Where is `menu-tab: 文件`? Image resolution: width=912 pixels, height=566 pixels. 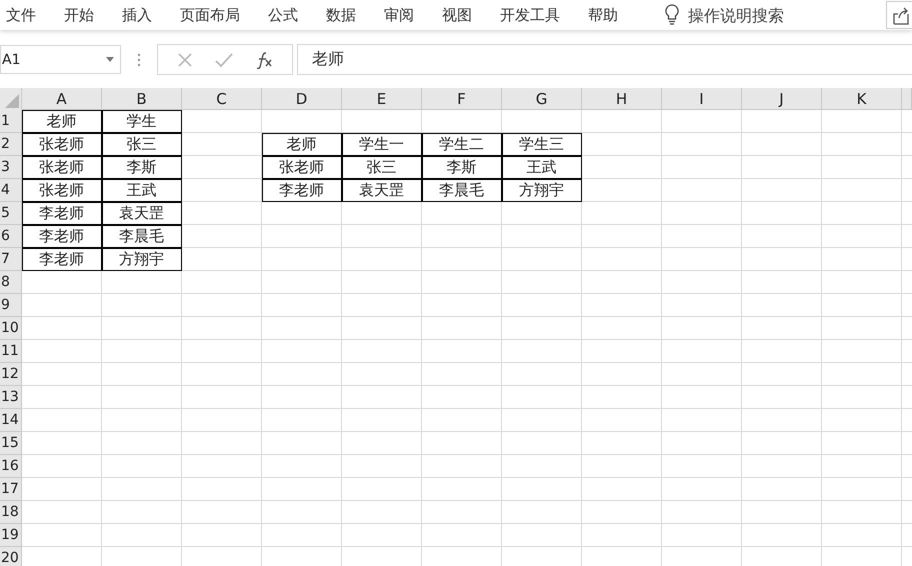 menu-tab: 文件 is located at coordinates (21, 15).